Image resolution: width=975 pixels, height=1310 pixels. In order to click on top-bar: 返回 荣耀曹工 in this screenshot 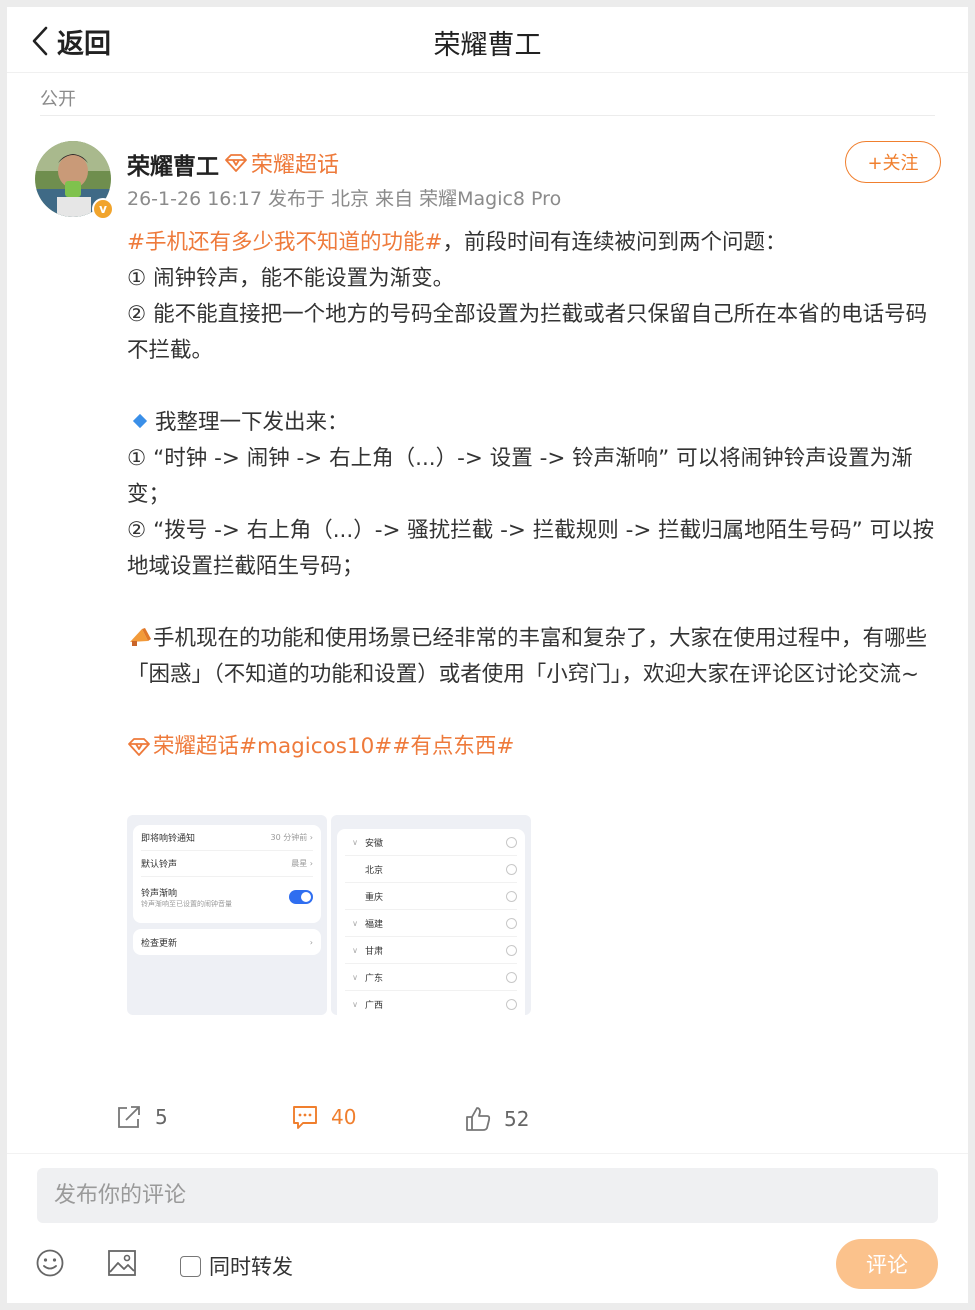, I will do `click(487, 40)`.